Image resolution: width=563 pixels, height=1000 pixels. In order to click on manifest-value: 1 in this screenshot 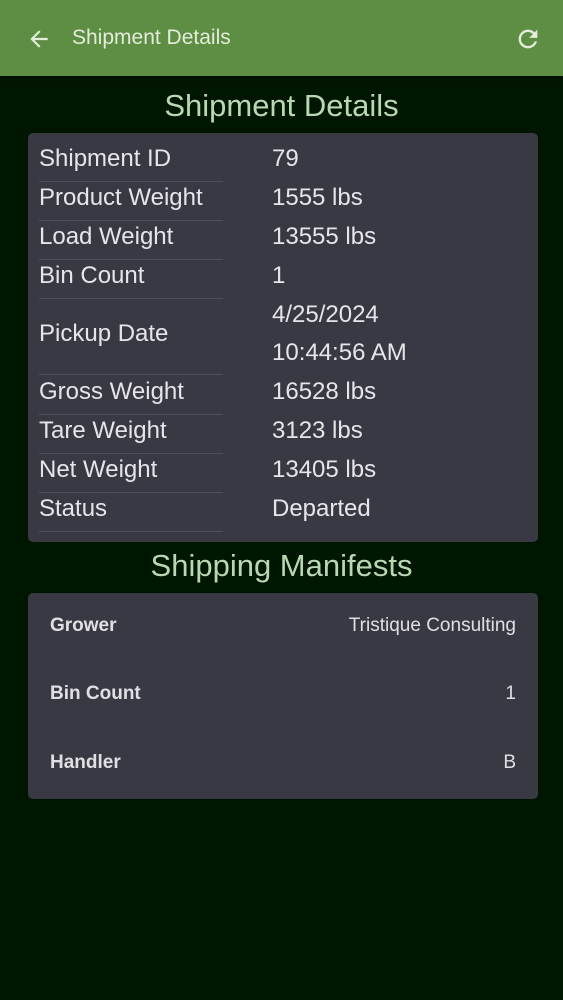, I will do `click(510, 693)`.